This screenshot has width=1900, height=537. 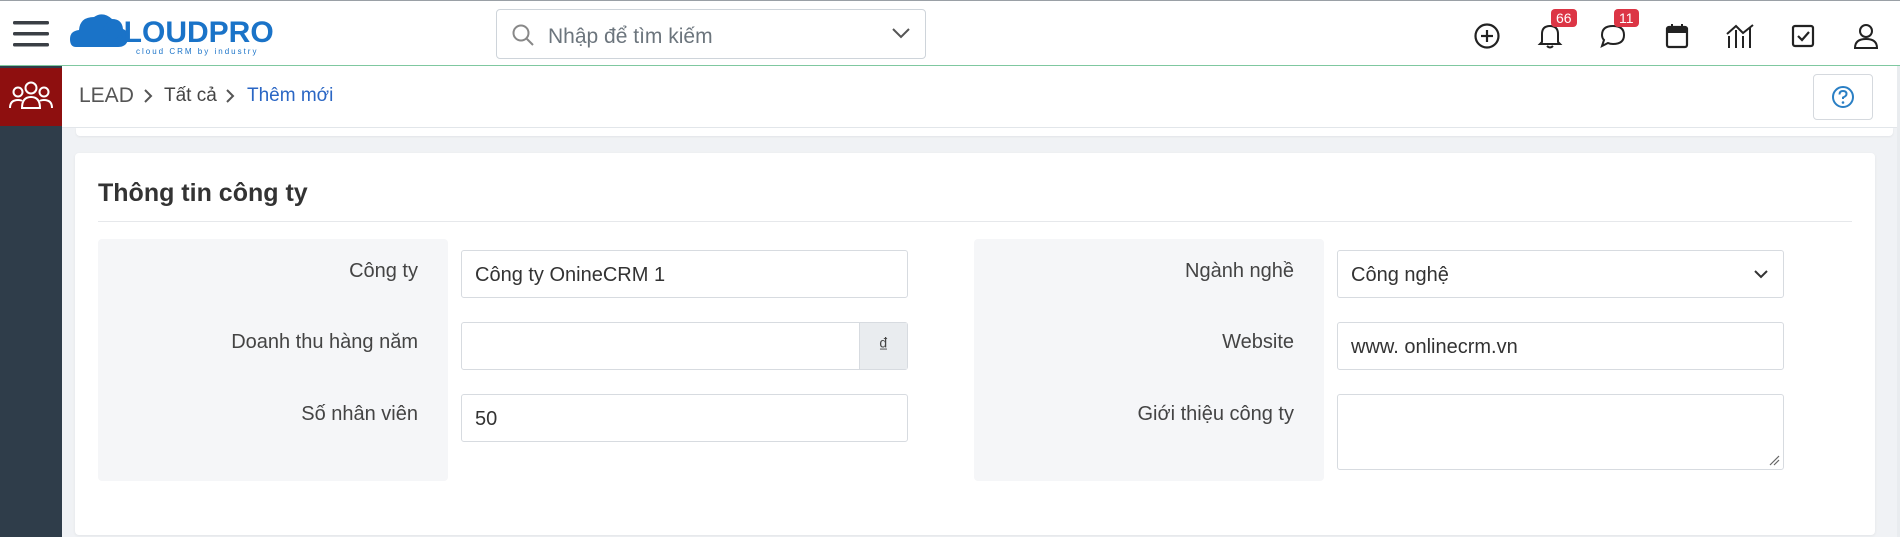 I want to click on resize-handle-icon, so click(x=1774, y=460).